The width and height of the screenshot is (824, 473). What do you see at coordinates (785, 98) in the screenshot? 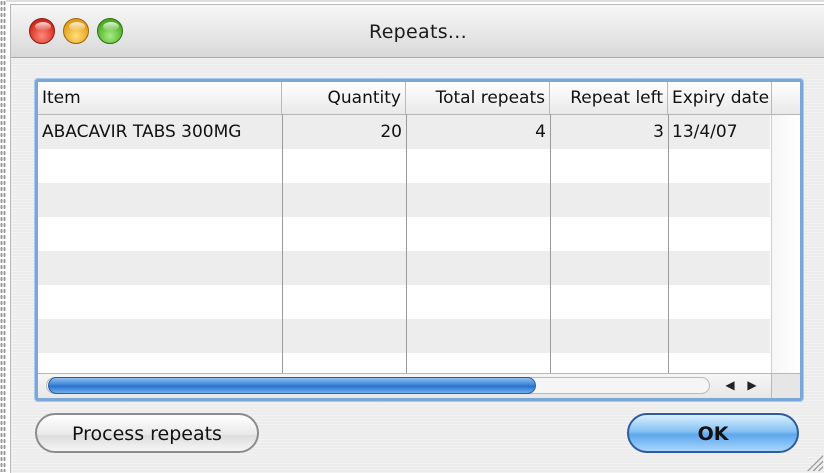
I see `header-corner` at bounding box center [785, 98].